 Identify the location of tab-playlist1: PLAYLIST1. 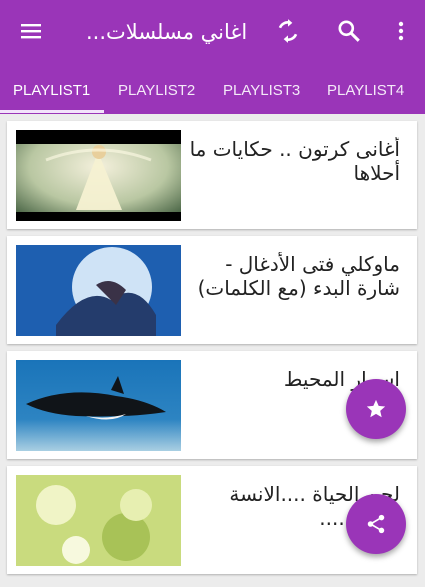
(51, 91).